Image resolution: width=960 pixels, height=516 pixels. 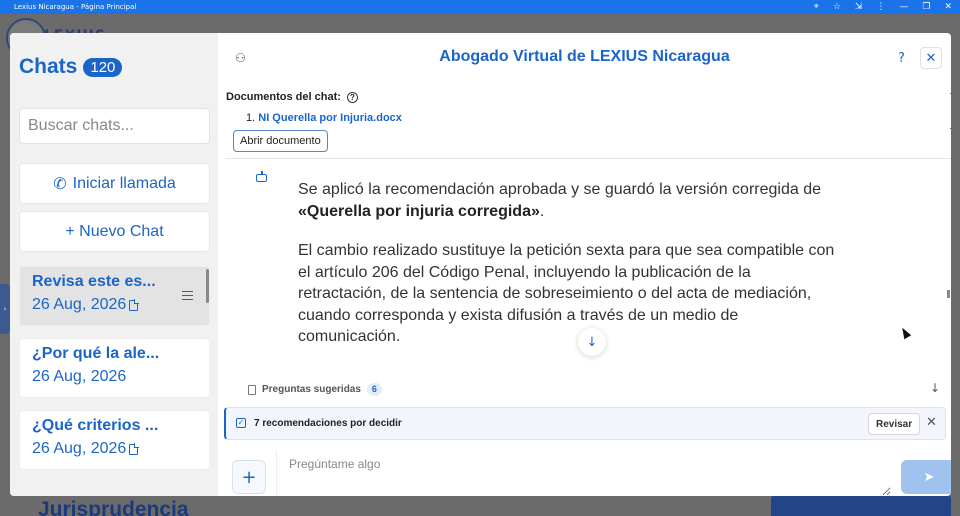 What do you see at coordinates (311, 389) in the screenshot?
I see `suggested-questions-label: Preguntas sugeridas` at bounding box center [311, 389].